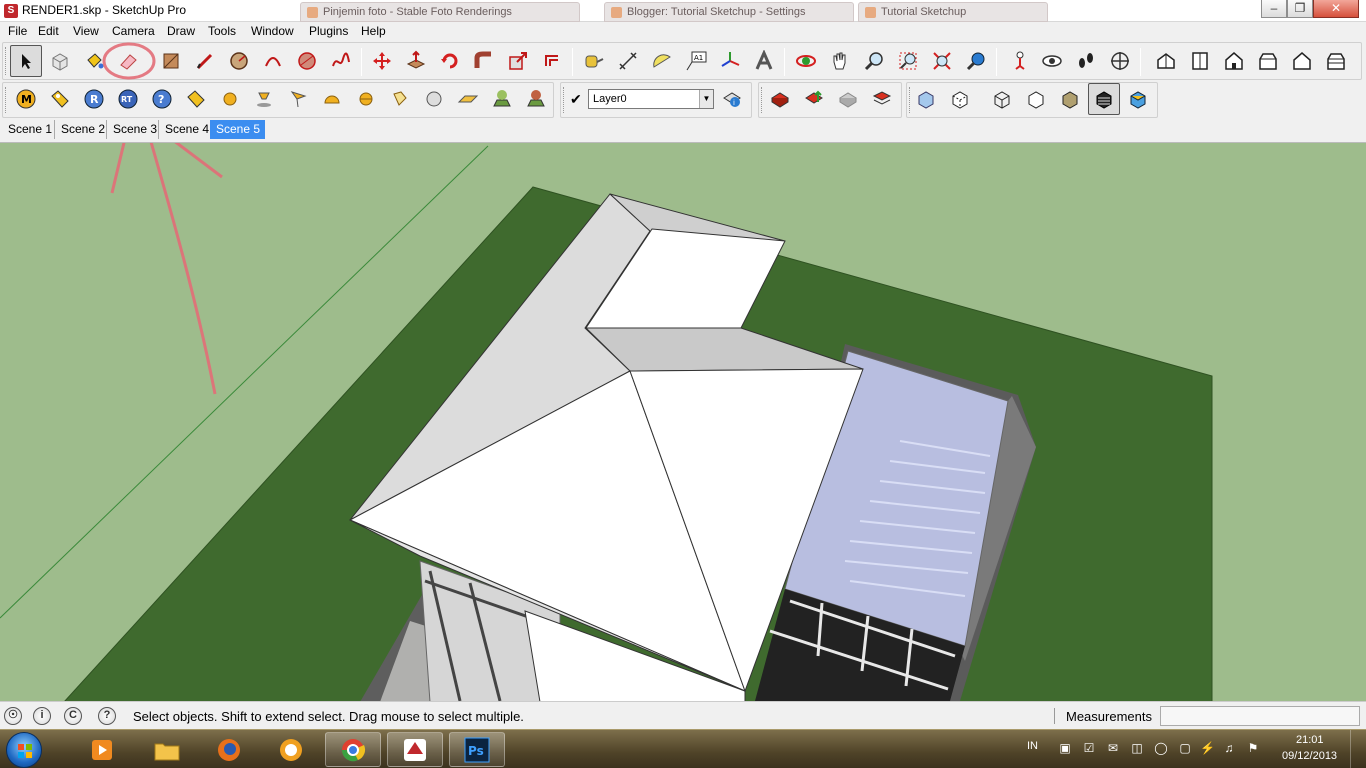 The image size is (1366, 768). What do you see at coordinates (186, 129) in the screenshot?
I see `scene-tab-4: Scene 4` at bounding box center [186, 129].